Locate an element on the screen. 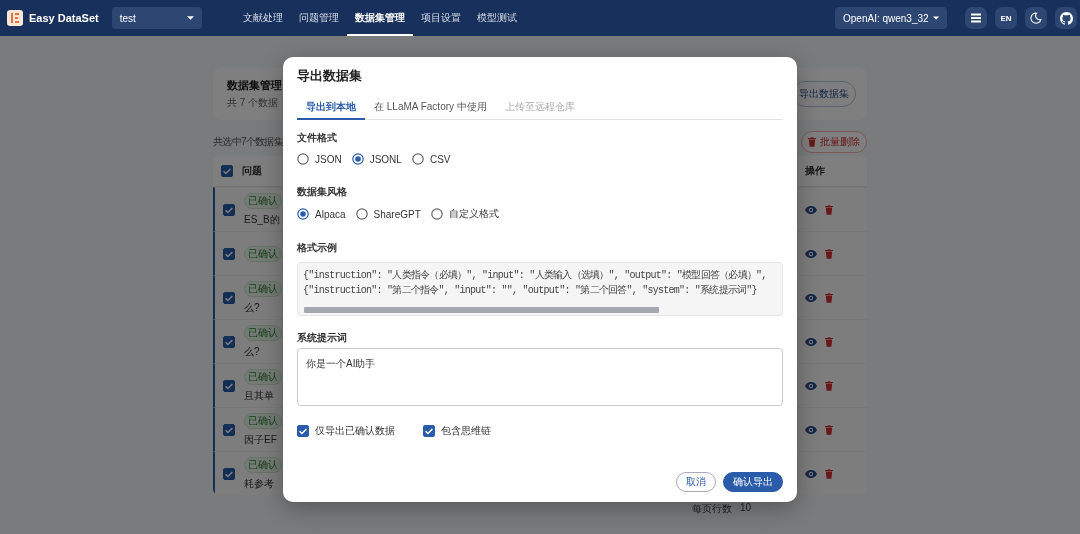  checkbox-option: 仅导出已确认数据 is located at coordinates (346, 431).